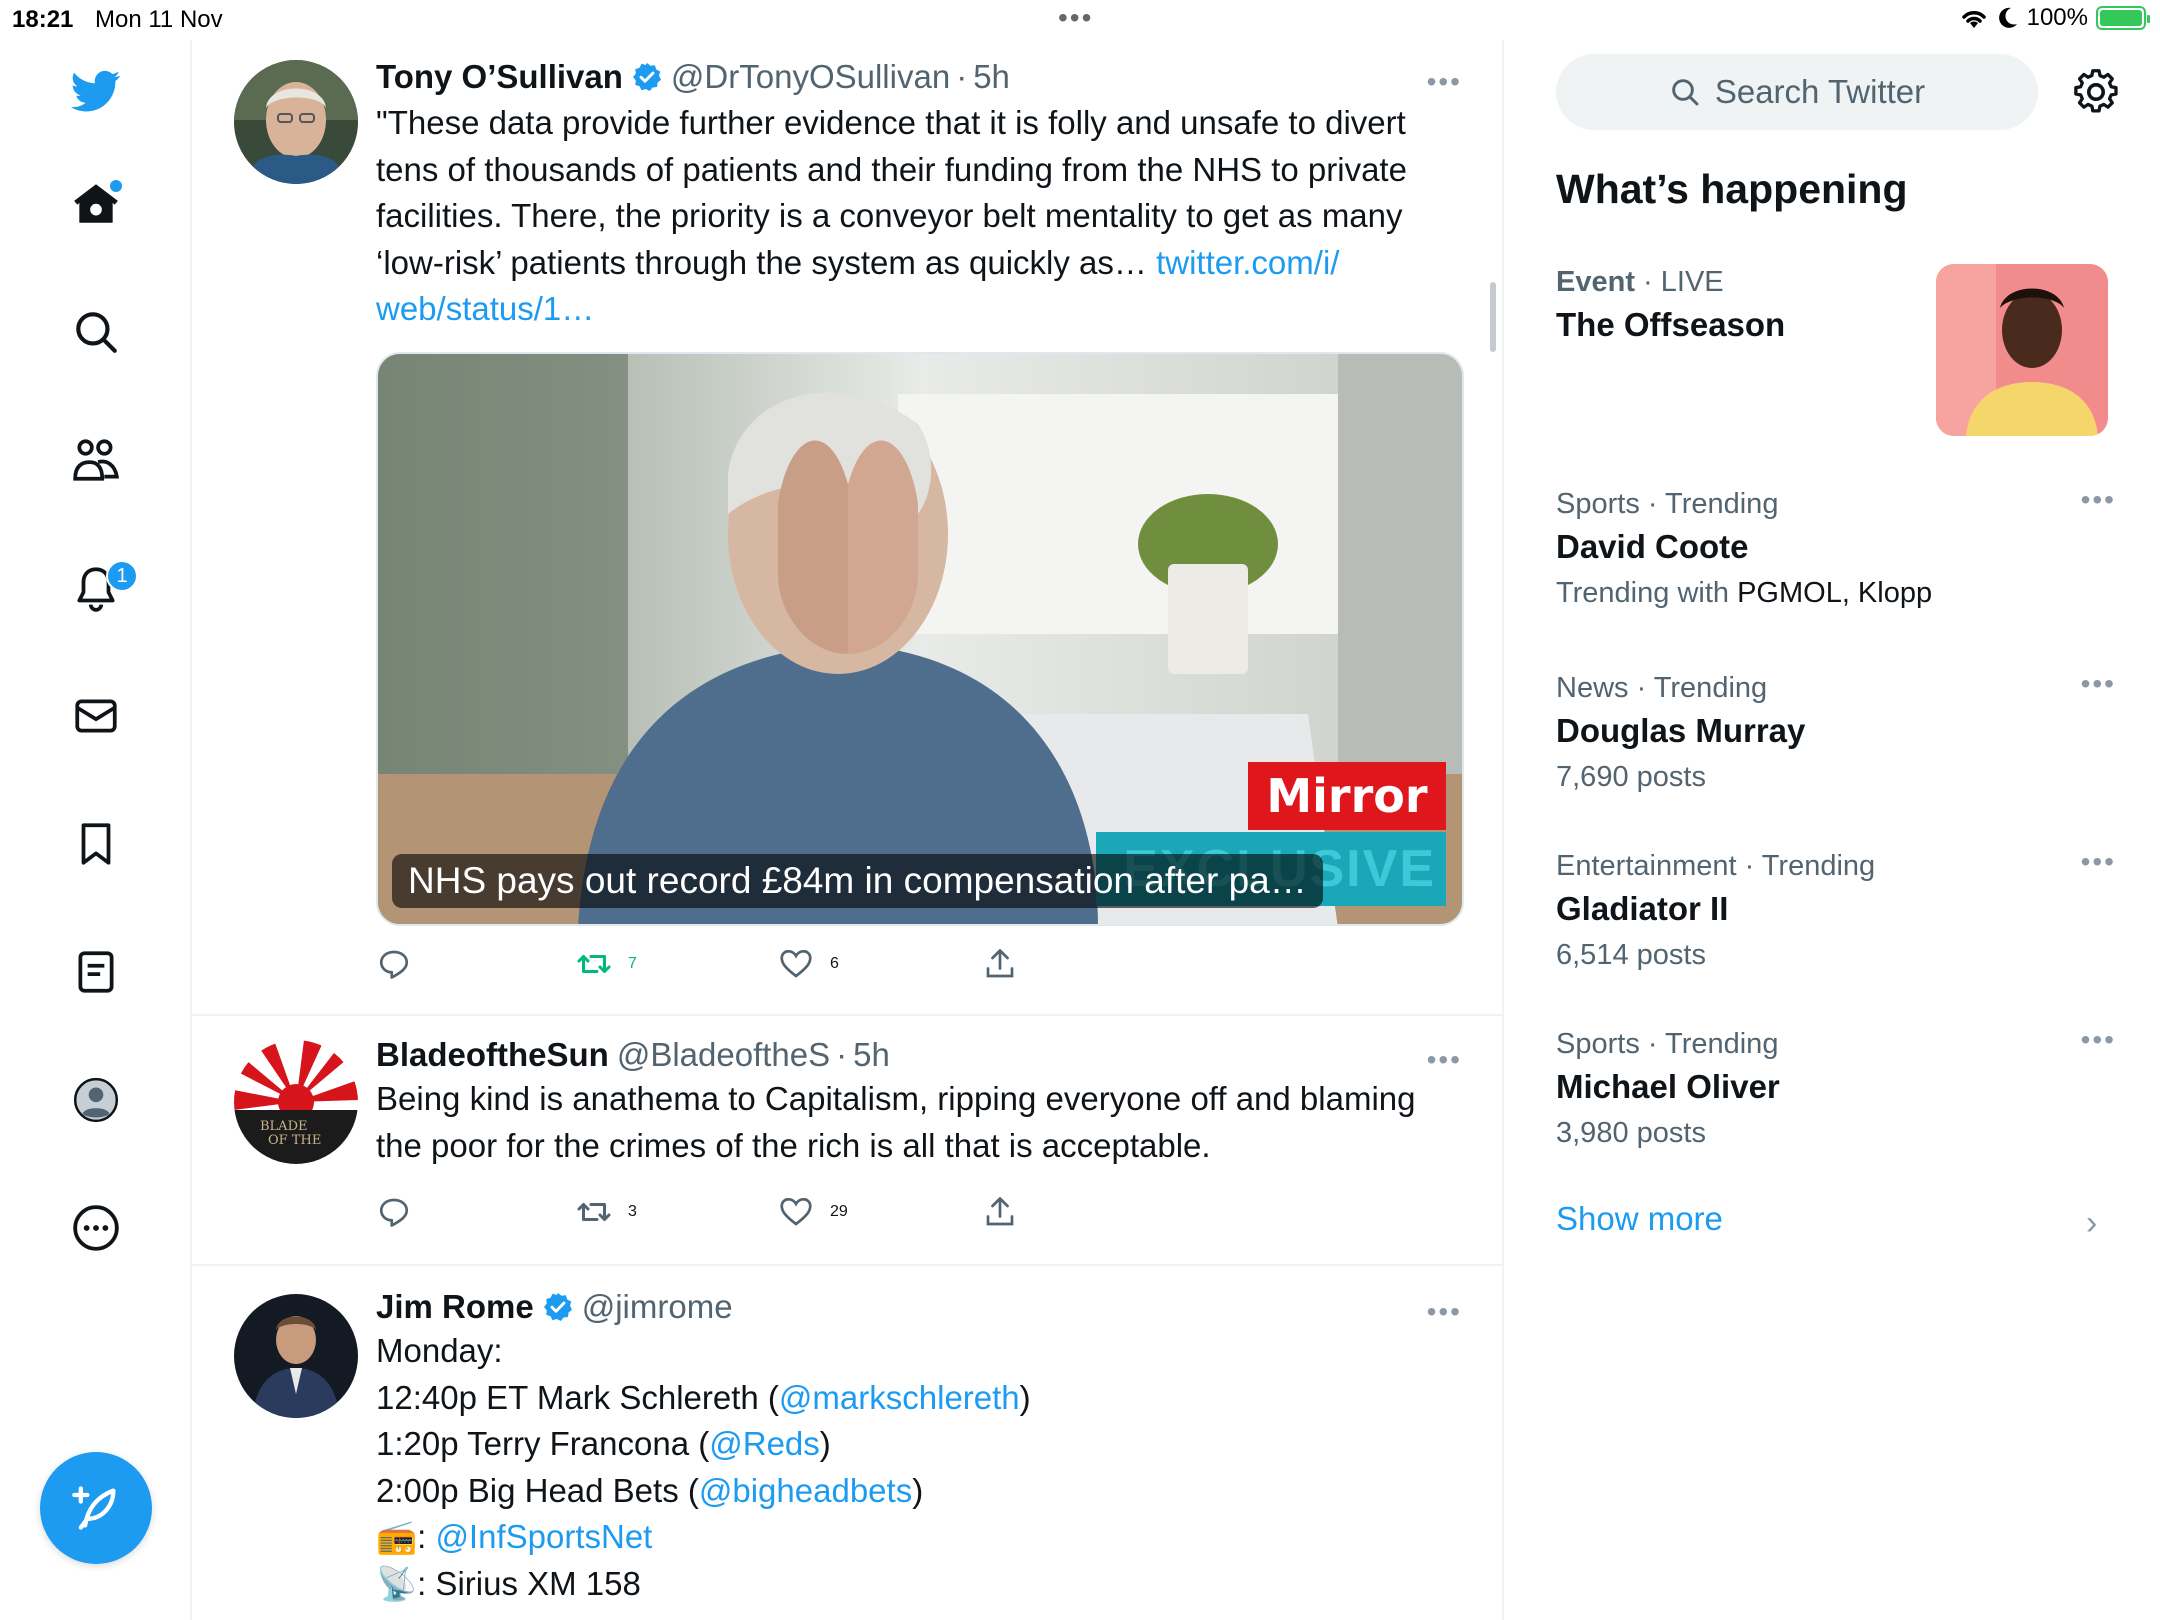  Describe the element at coordinates (657, 1307) in the screenshot. I see `author-handle: @jimrome` at that location.